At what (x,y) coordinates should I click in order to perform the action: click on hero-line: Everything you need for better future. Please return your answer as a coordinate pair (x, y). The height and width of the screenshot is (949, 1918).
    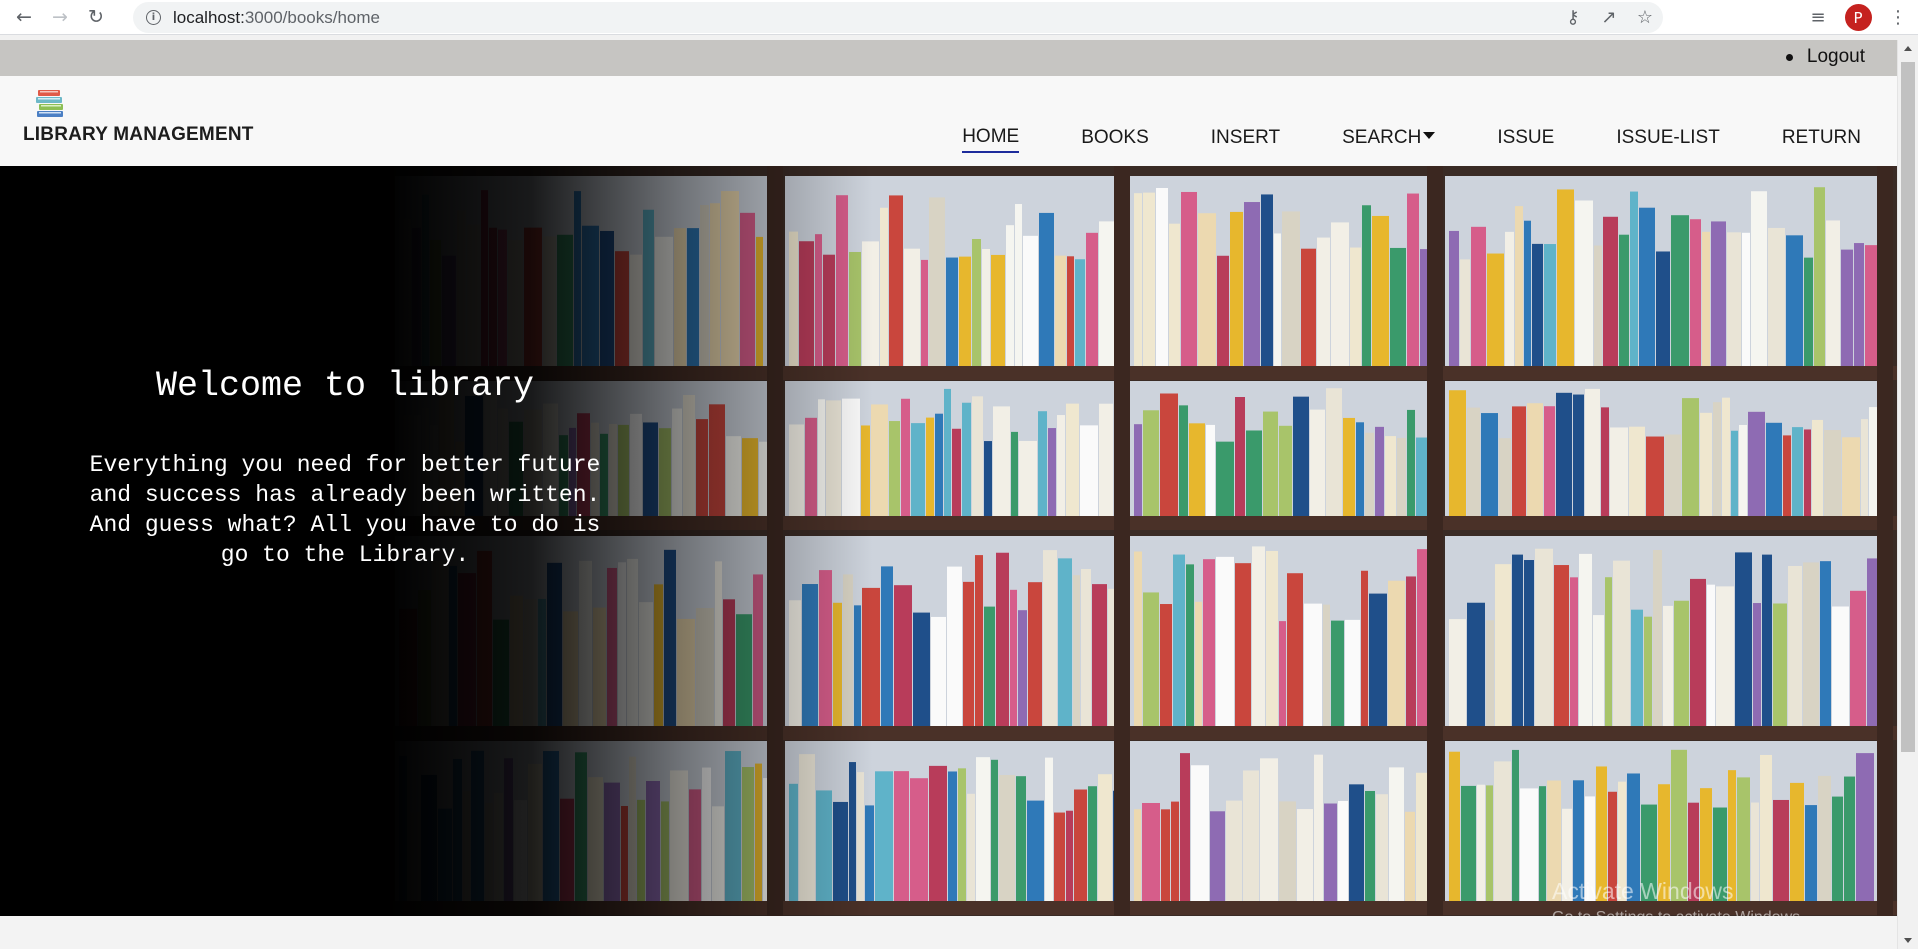
    Looking at the image, I should click on (345, 465).